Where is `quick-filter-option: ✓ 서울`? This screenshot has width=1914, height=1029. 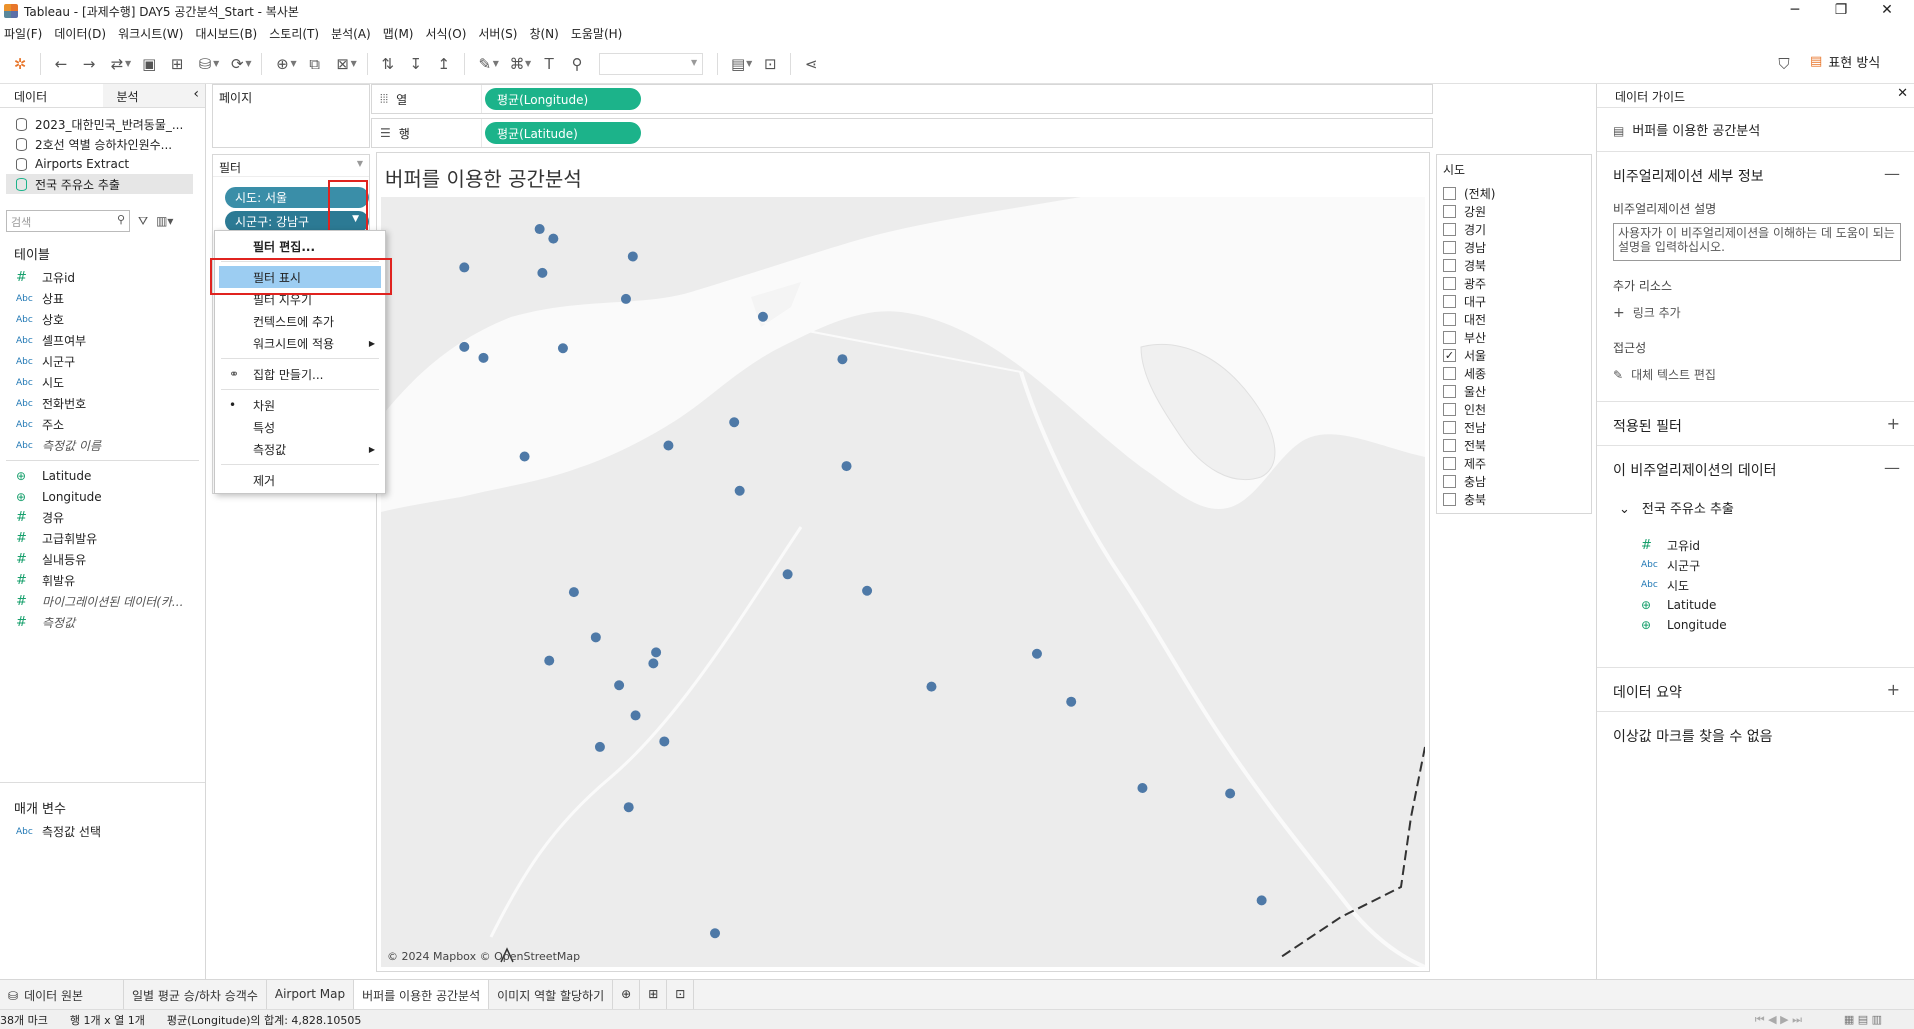 quick-filter-option: ✓ 서울 is located at coordinates (1514, 355).